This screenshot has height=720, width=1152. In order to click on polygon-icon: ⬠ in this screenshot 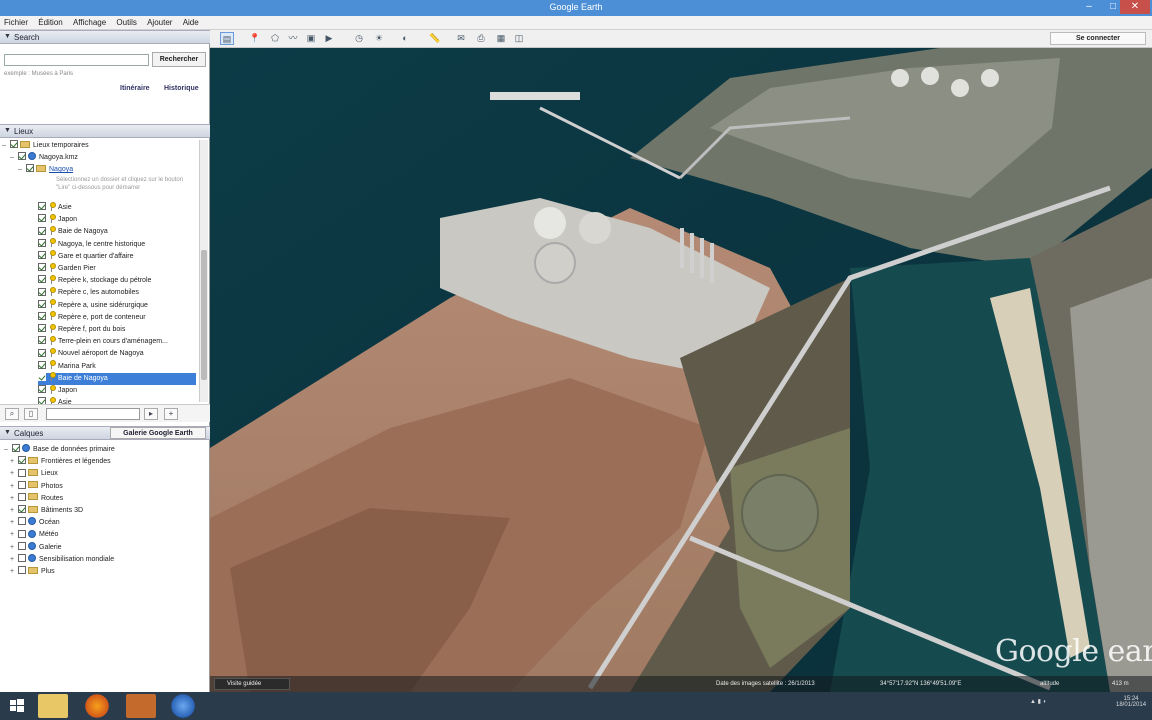, I will do `click(275, 38)`.